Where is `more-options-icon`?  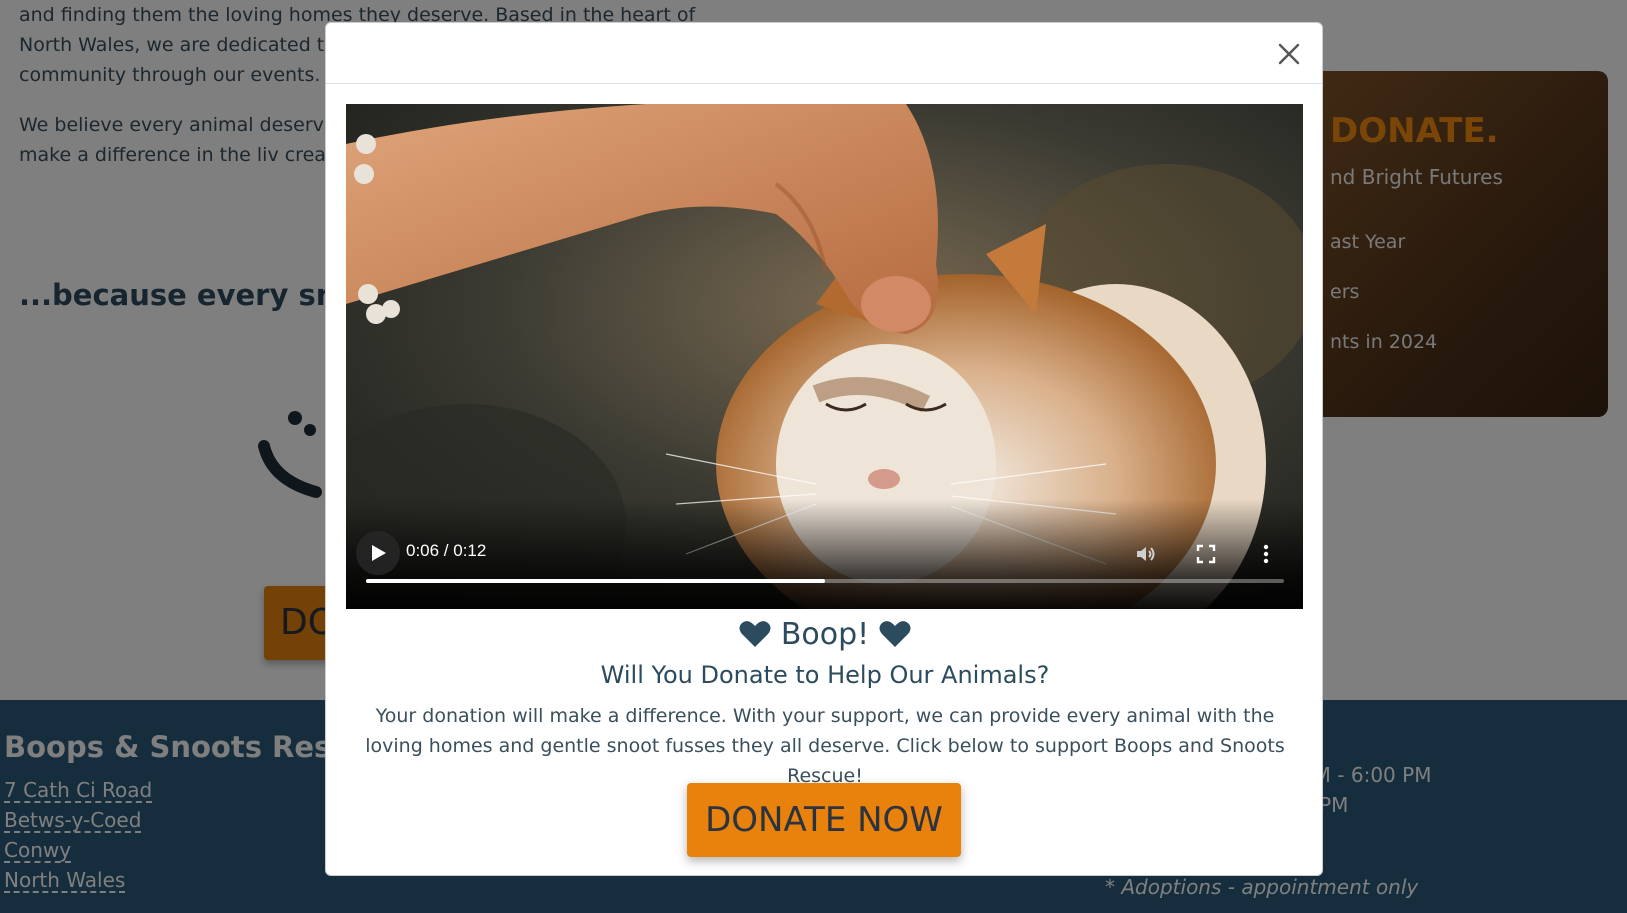 more-options-icon is located at coordinates (1266, 554).